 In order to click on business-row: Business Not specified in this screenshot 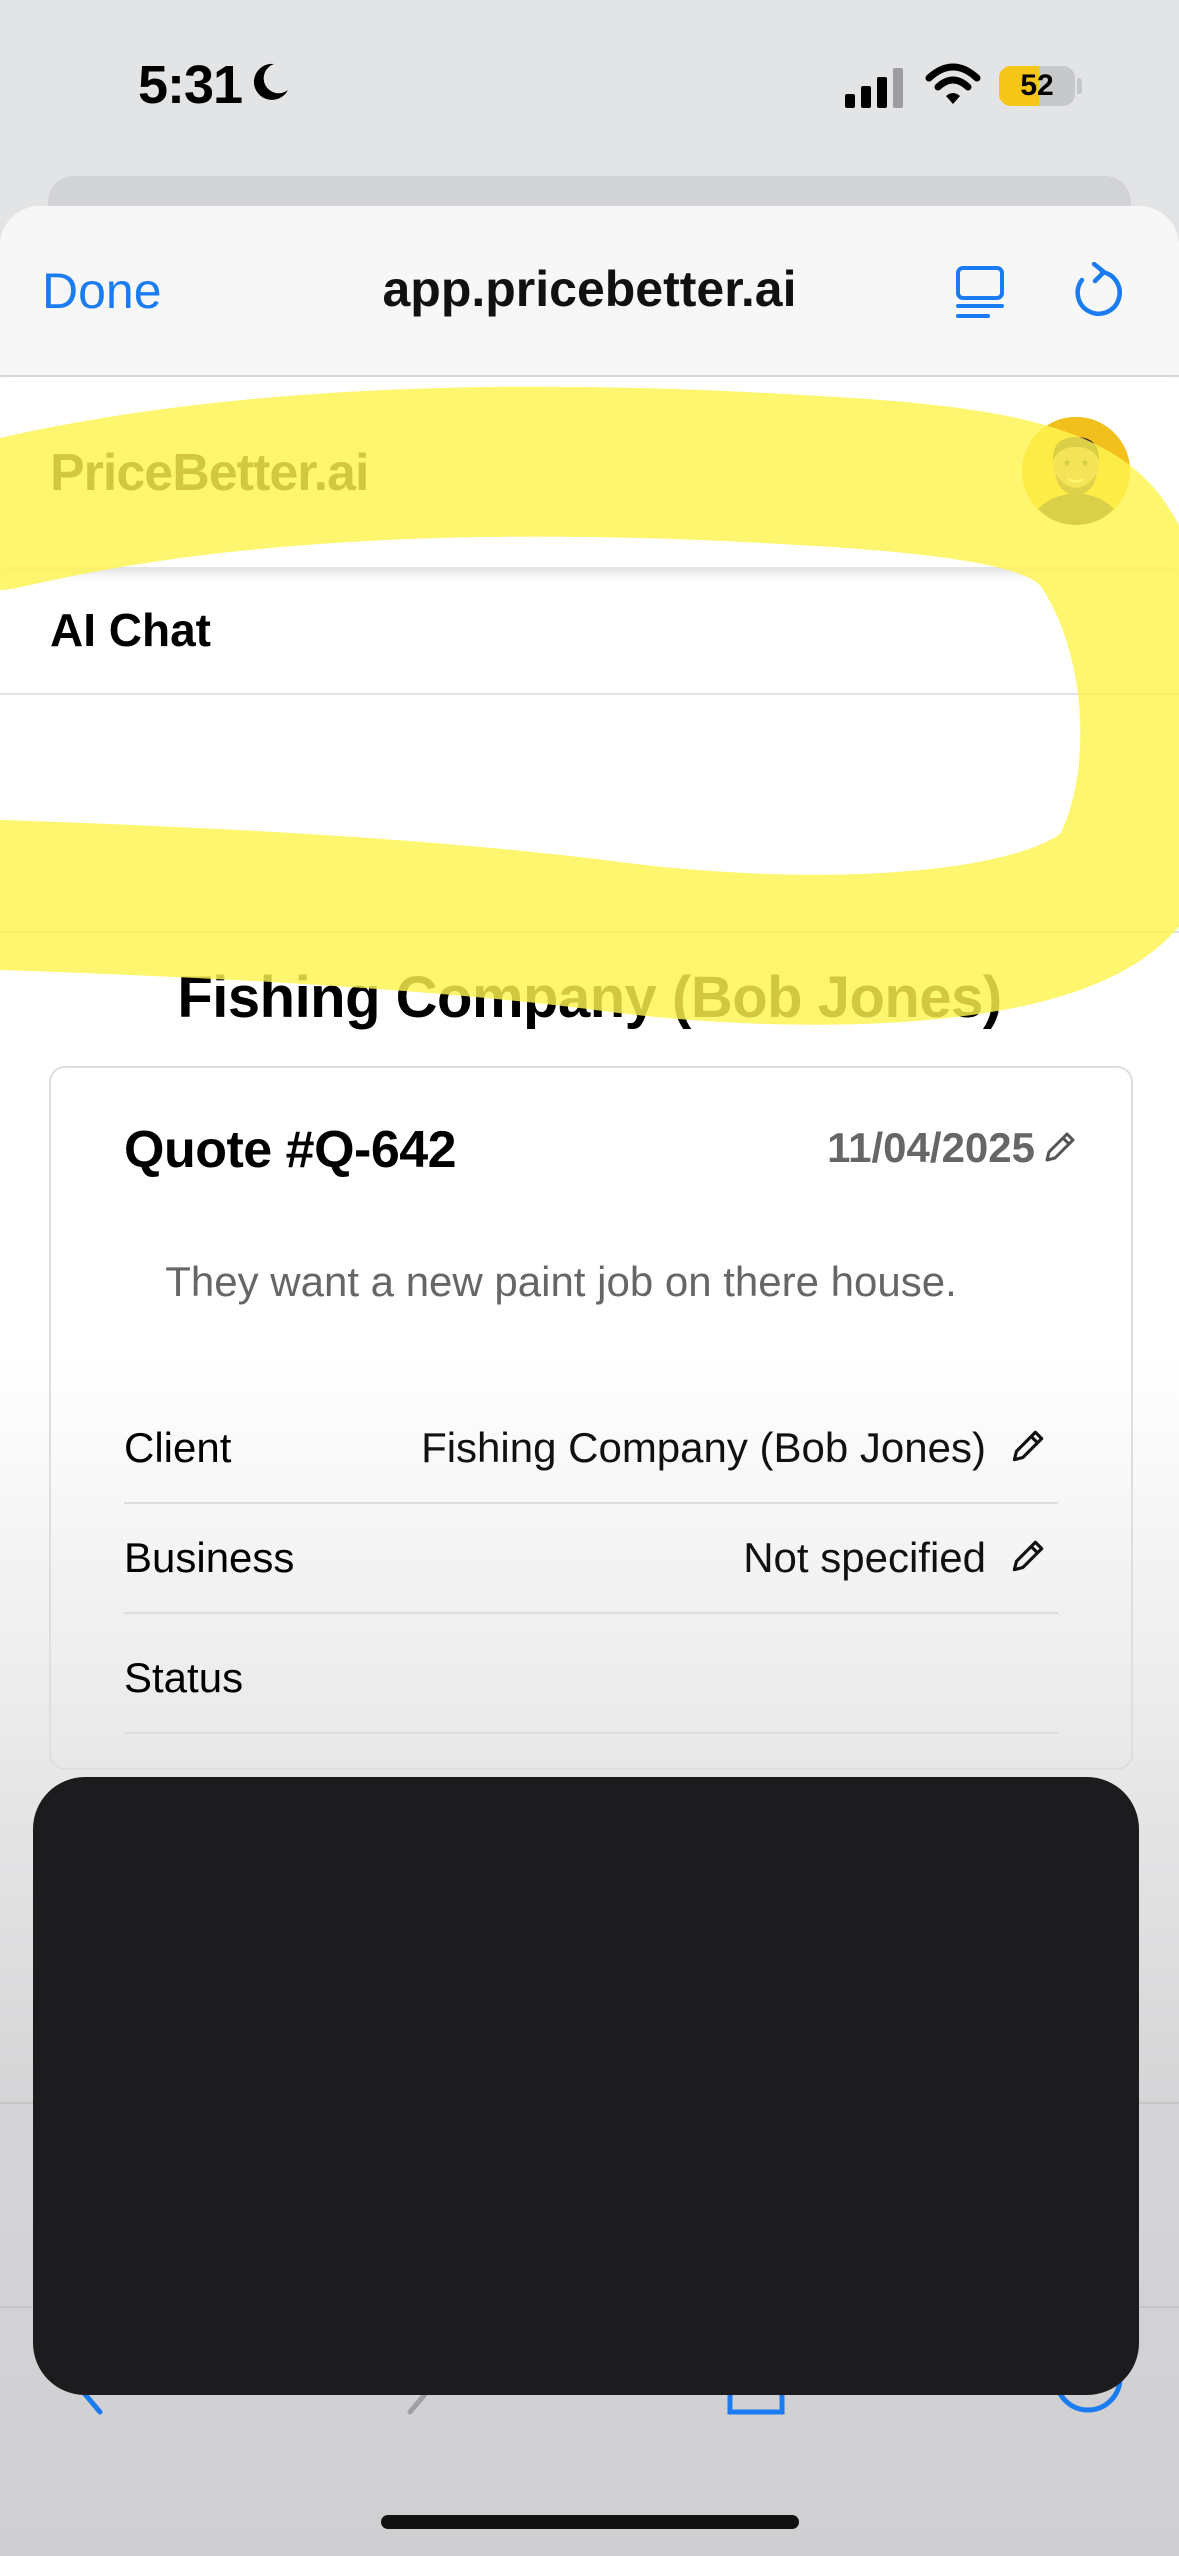, I will do `click(591, 1559)`.